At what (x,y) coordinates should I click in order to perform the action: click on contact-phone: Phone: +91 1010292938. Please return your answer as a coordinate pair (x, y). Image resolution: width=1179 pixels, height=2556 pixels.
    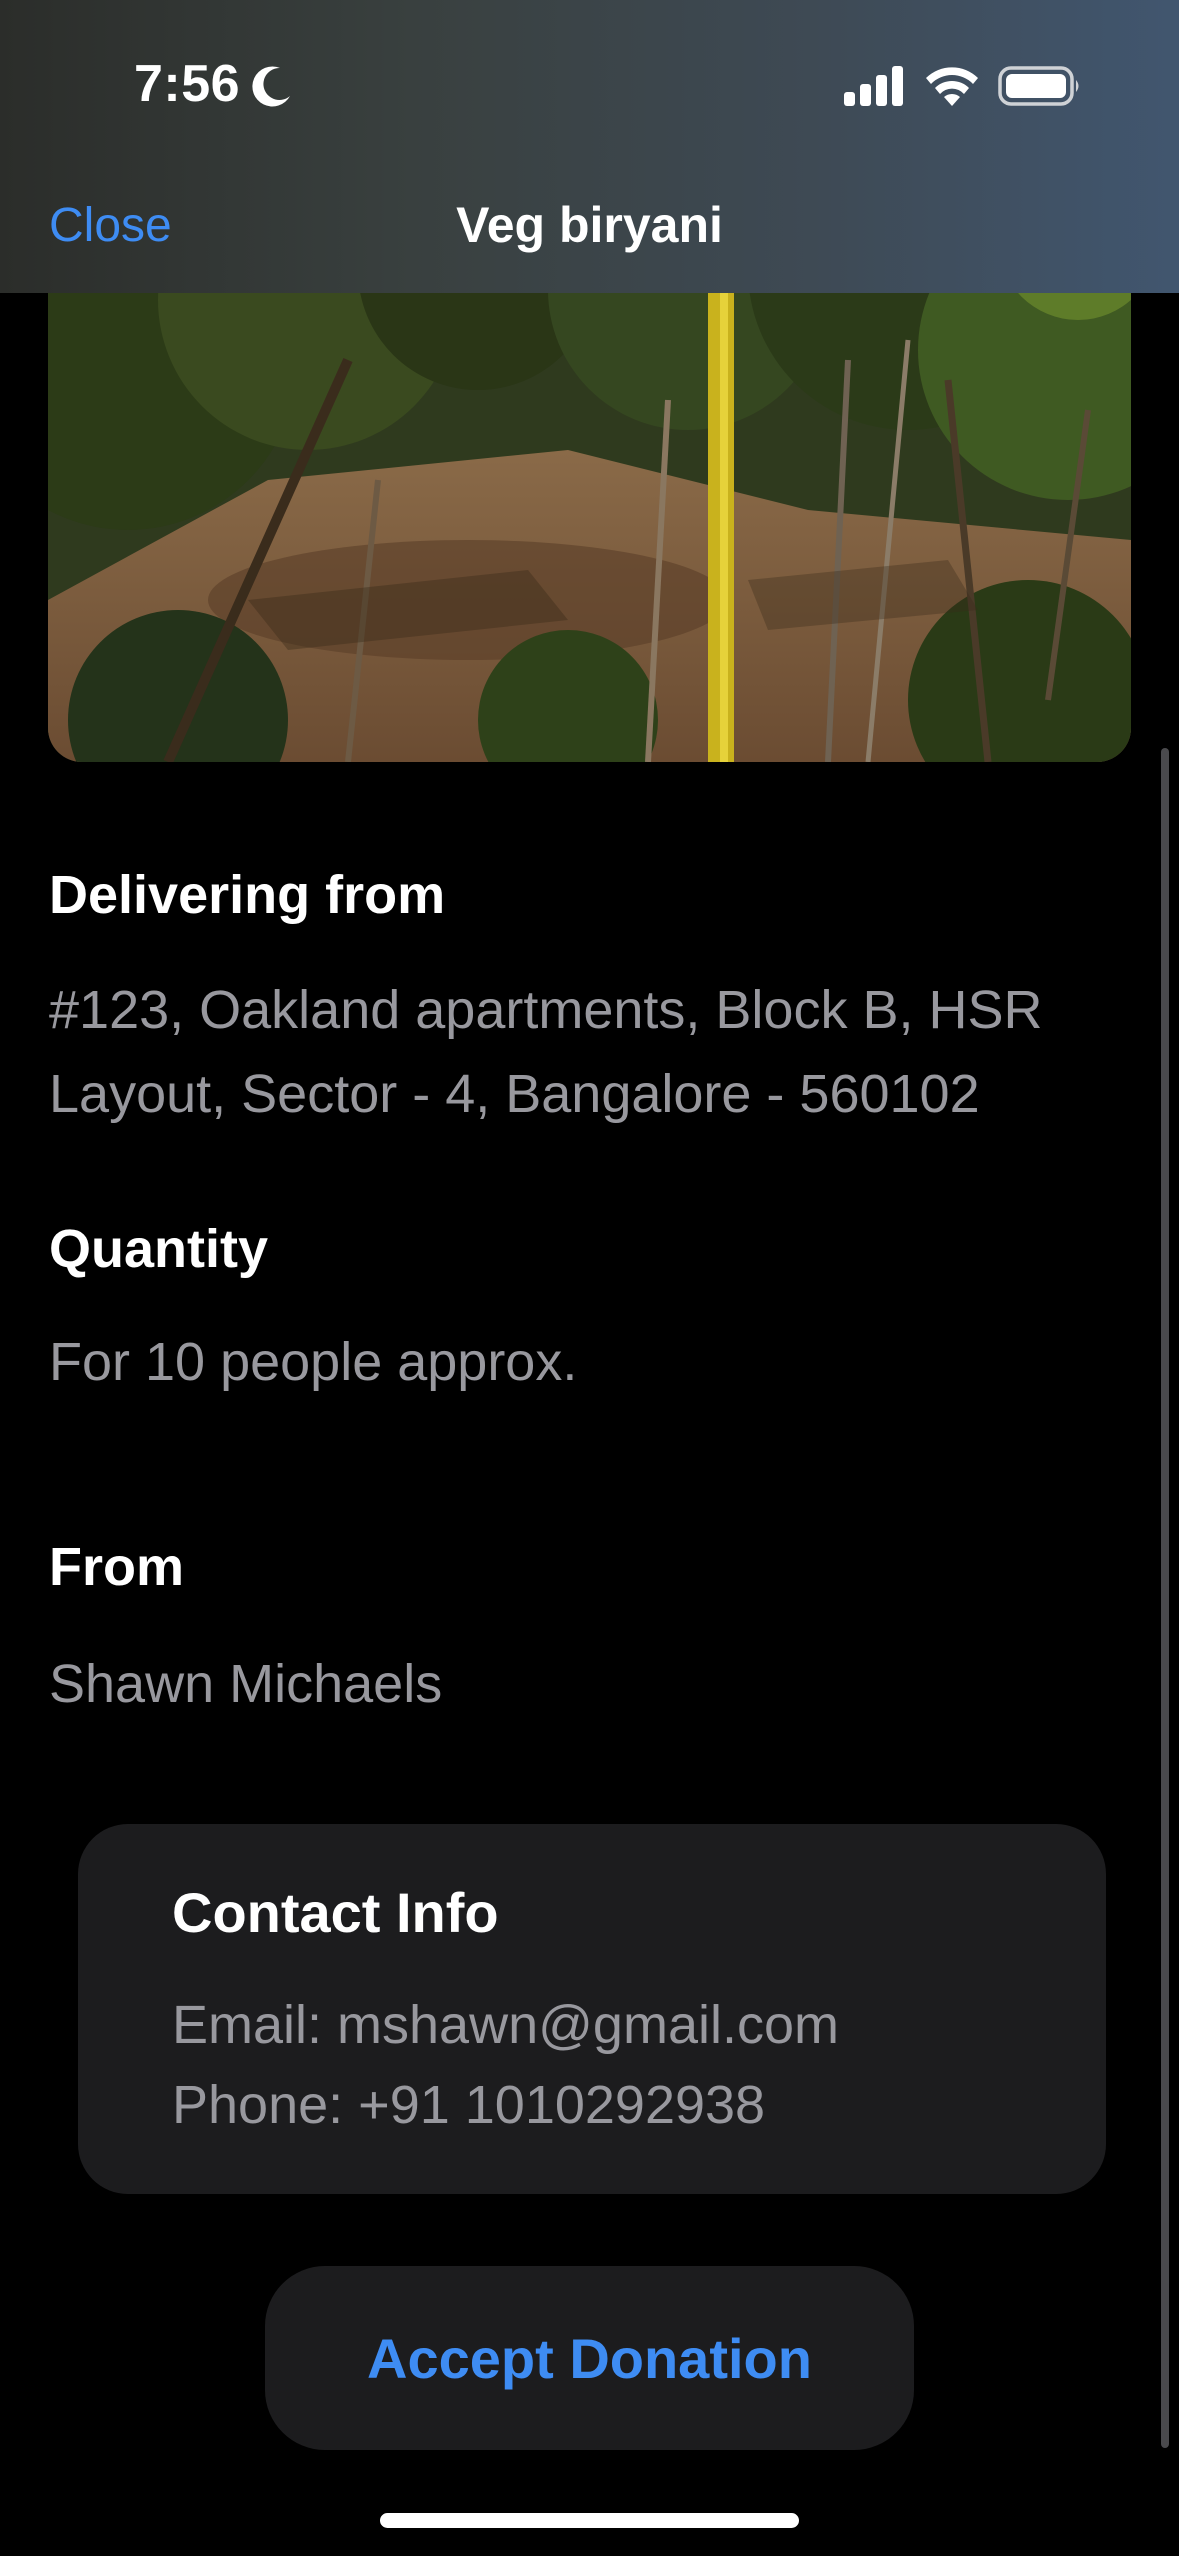
    Looking at the image, I should click on (469, 2105).